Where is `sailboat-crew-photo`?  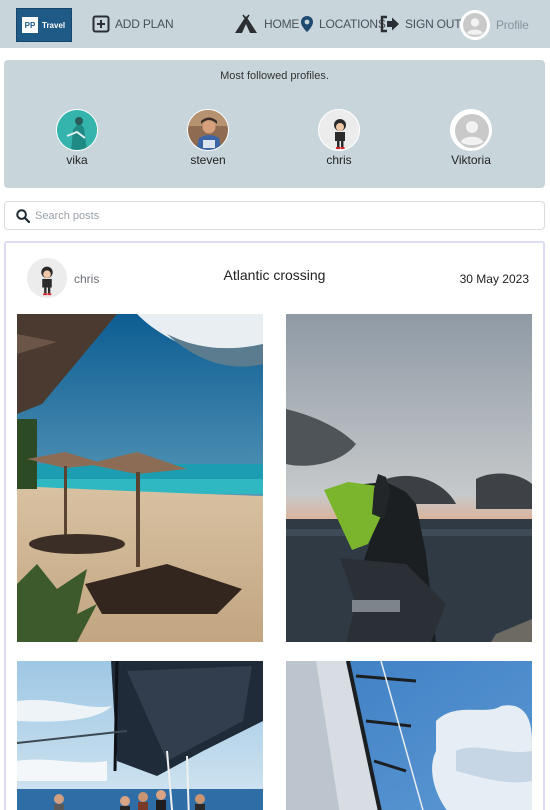
sailboat-crew-photo is located at coordinates (140, 735).